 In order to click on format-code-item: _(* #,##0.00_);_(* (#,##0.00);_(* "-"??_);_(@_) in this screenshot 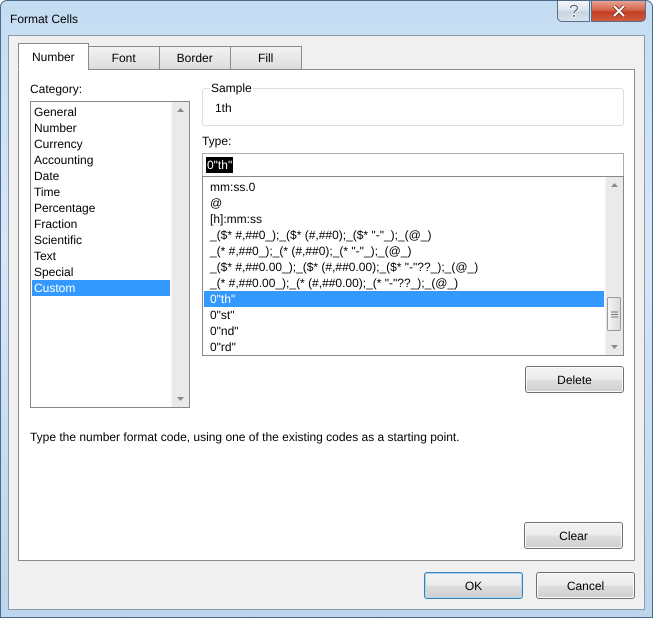, I will do `click(404, 283)`.